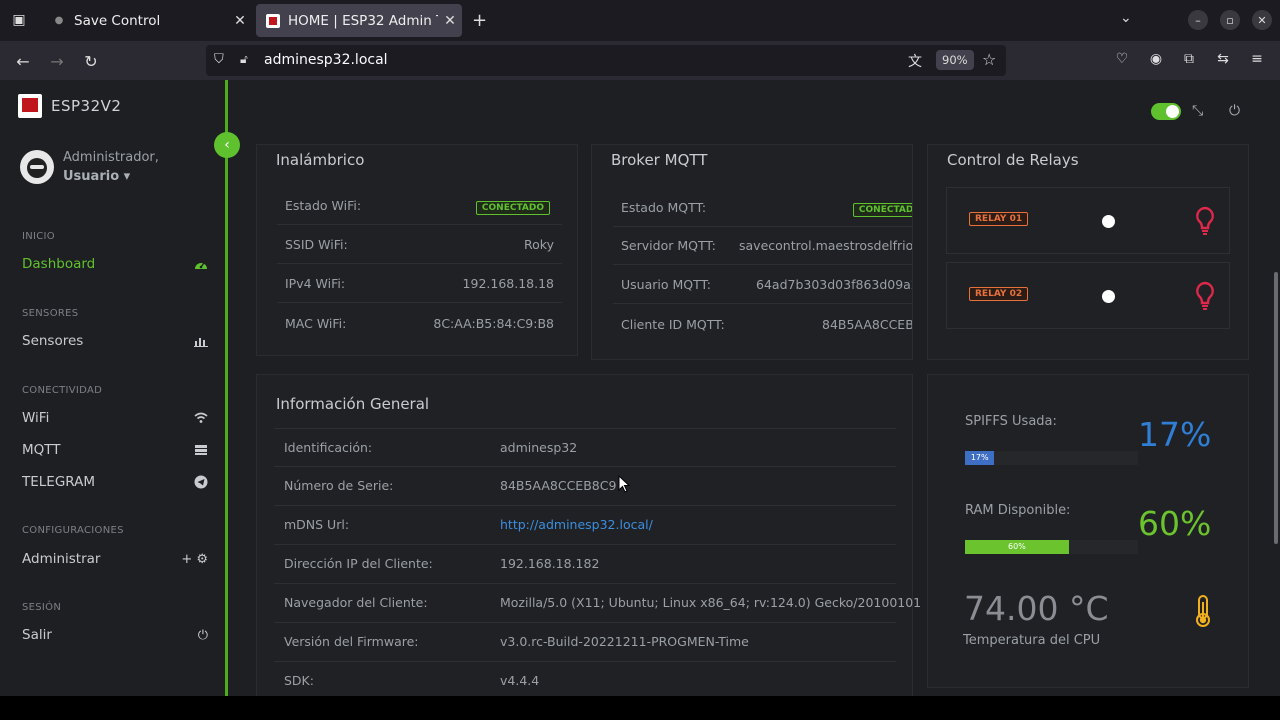 This screenshot has width=1280, height=720. Describe the element at coordinates (1257, 59) in the screenshot. I see `menu-icon: ≡` at that location.